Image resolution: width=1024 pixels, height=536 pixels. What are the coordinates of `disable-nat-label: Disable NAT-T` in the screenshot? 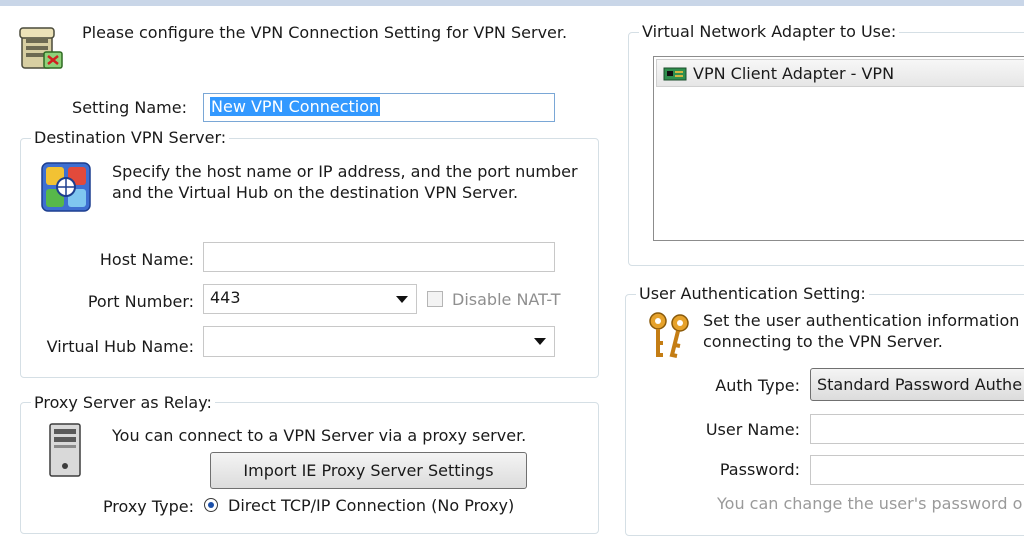 It's located at (506, 299).